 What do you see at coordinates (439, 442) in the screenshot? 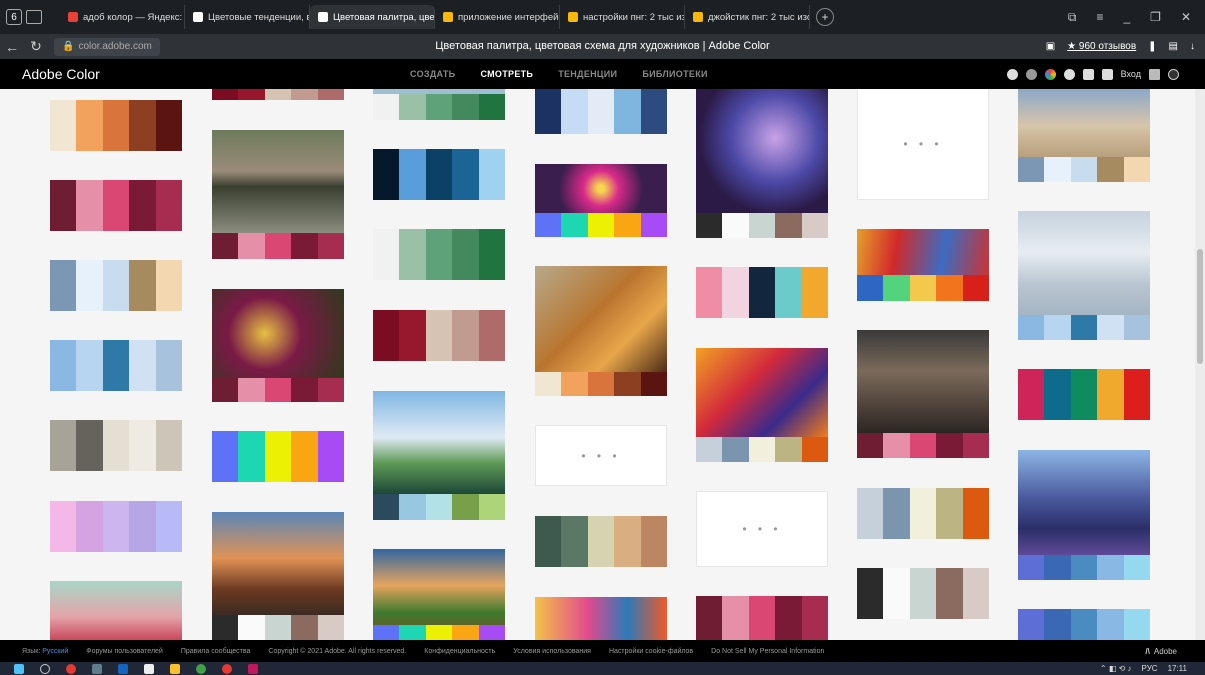
I see `alpine-image` at bounding box center [439, 442].